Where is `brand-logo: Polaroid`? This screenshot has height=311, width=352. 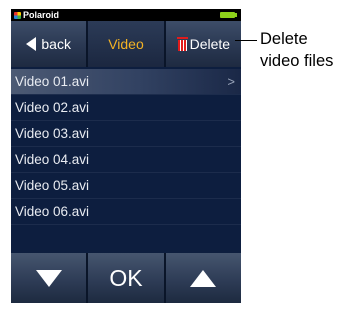
brand-logo: Polaroid is located at coordinates (36, 15).